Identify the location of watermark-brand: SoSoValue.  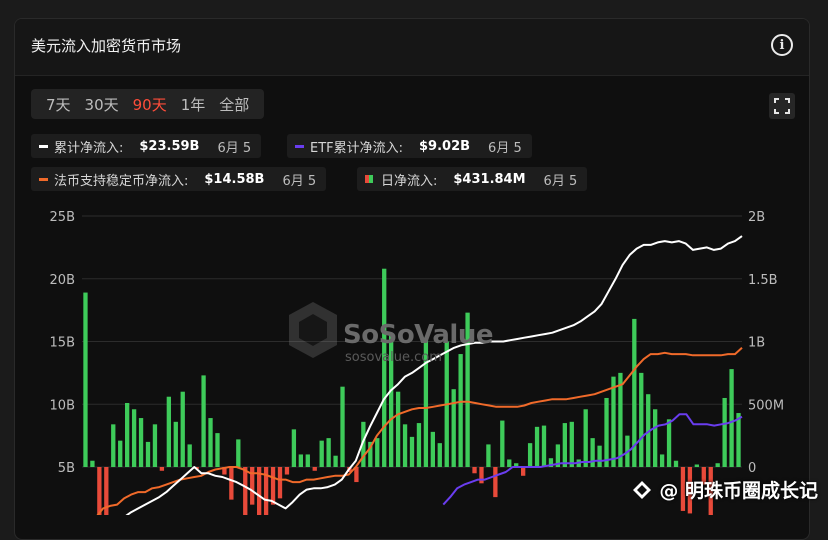
(418, 335).